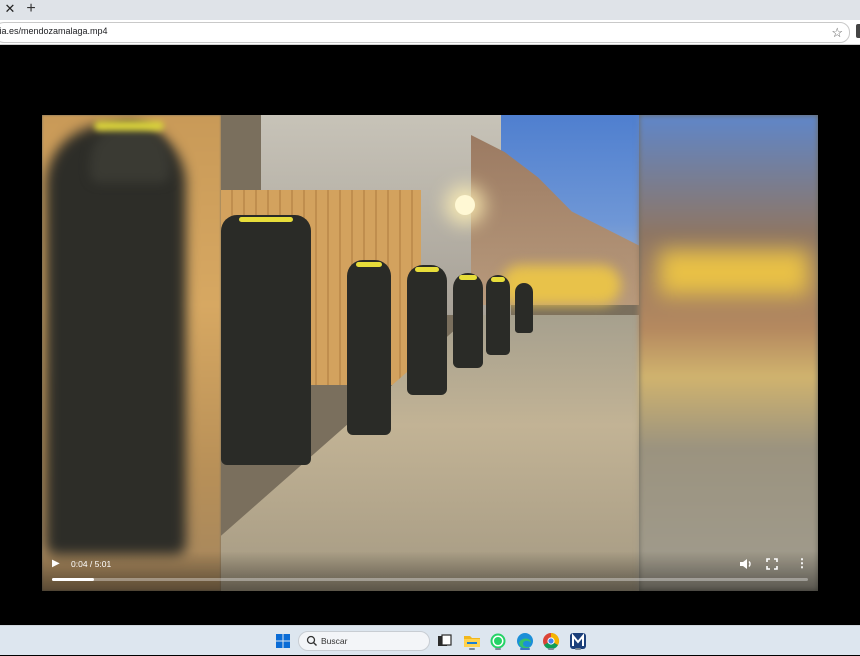 This screenshot has width=860, height=656. I want to click on address-bar: cia.es/mendozamalaga.mp4 ☆, so click(425, 32).